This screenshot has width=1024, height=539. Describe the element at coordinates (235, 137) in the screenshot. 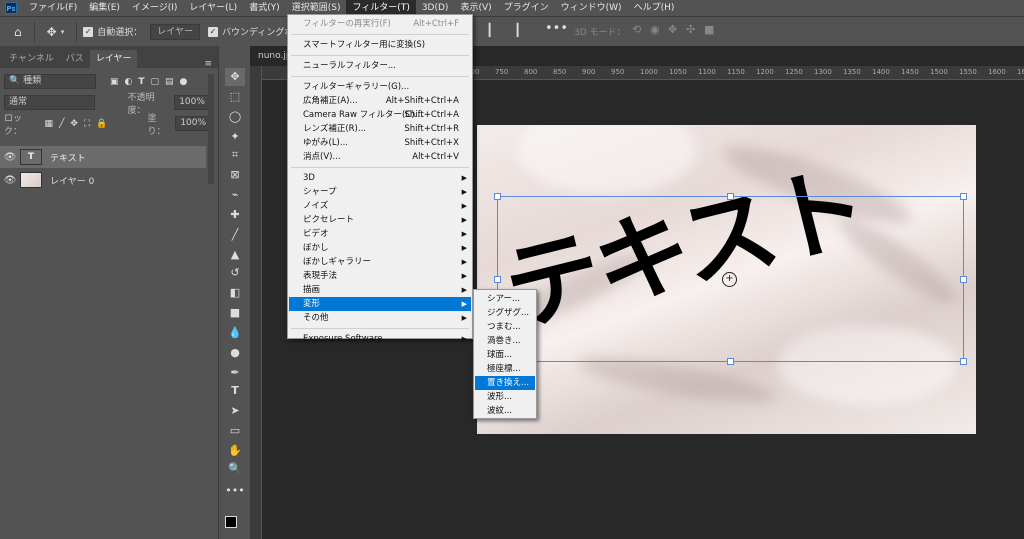

I see `magic-wand-tool-icon: ✦` at that location.